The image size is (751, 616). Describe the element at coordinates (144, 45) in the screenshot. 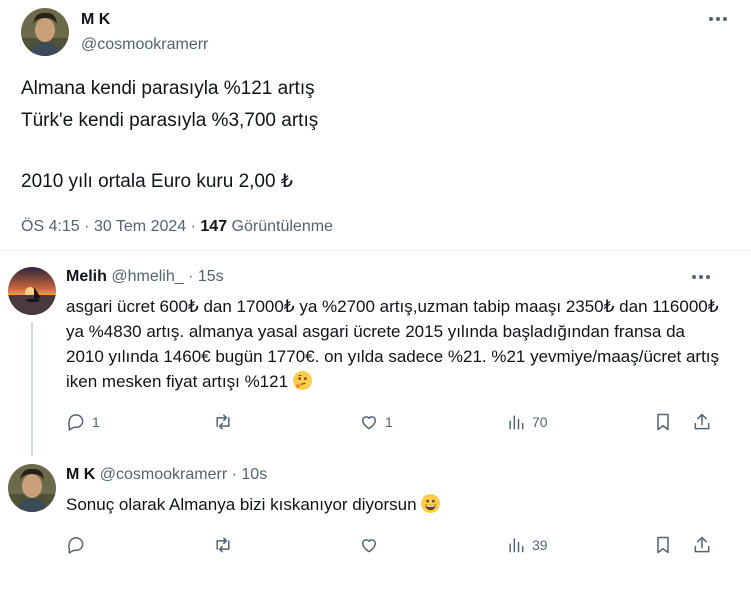

I see `author-handle: @cosmookramerr` at that location.